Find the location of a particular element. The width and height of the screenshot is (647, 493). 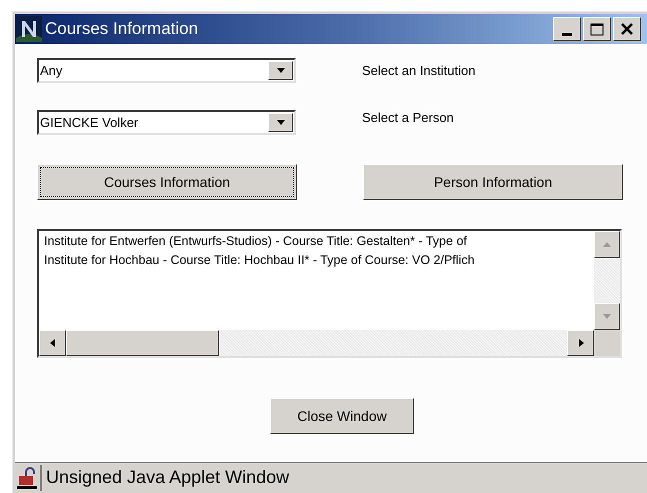

close-icon is located at coordinates (627, 29).